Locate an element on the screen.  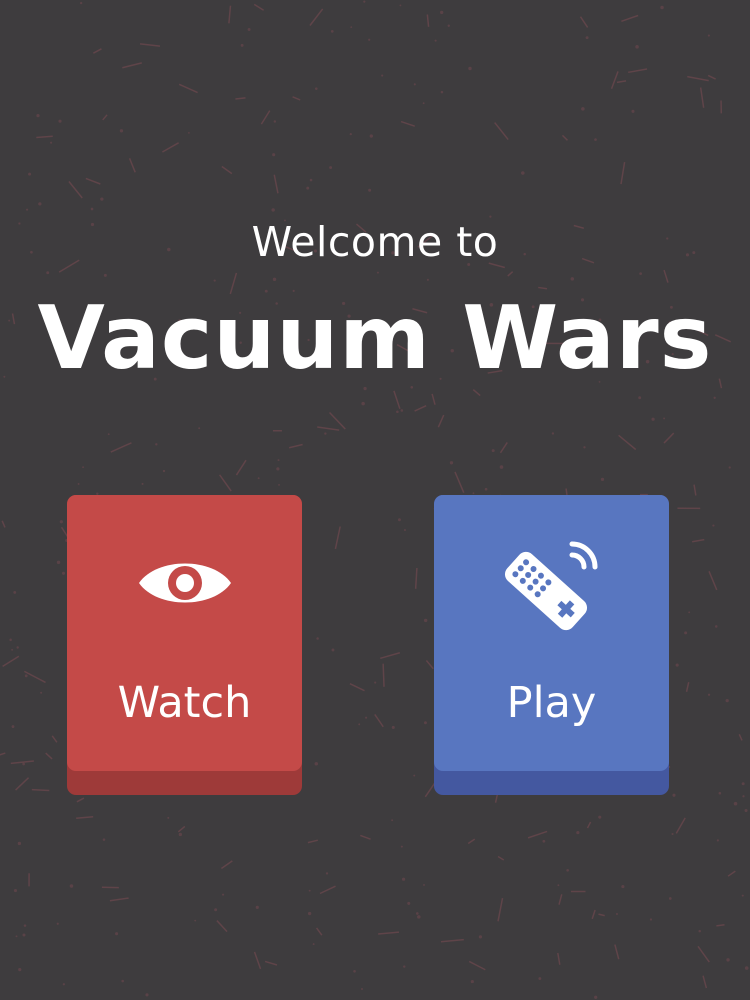
play-button: Play is located at coordinates (551, 645).